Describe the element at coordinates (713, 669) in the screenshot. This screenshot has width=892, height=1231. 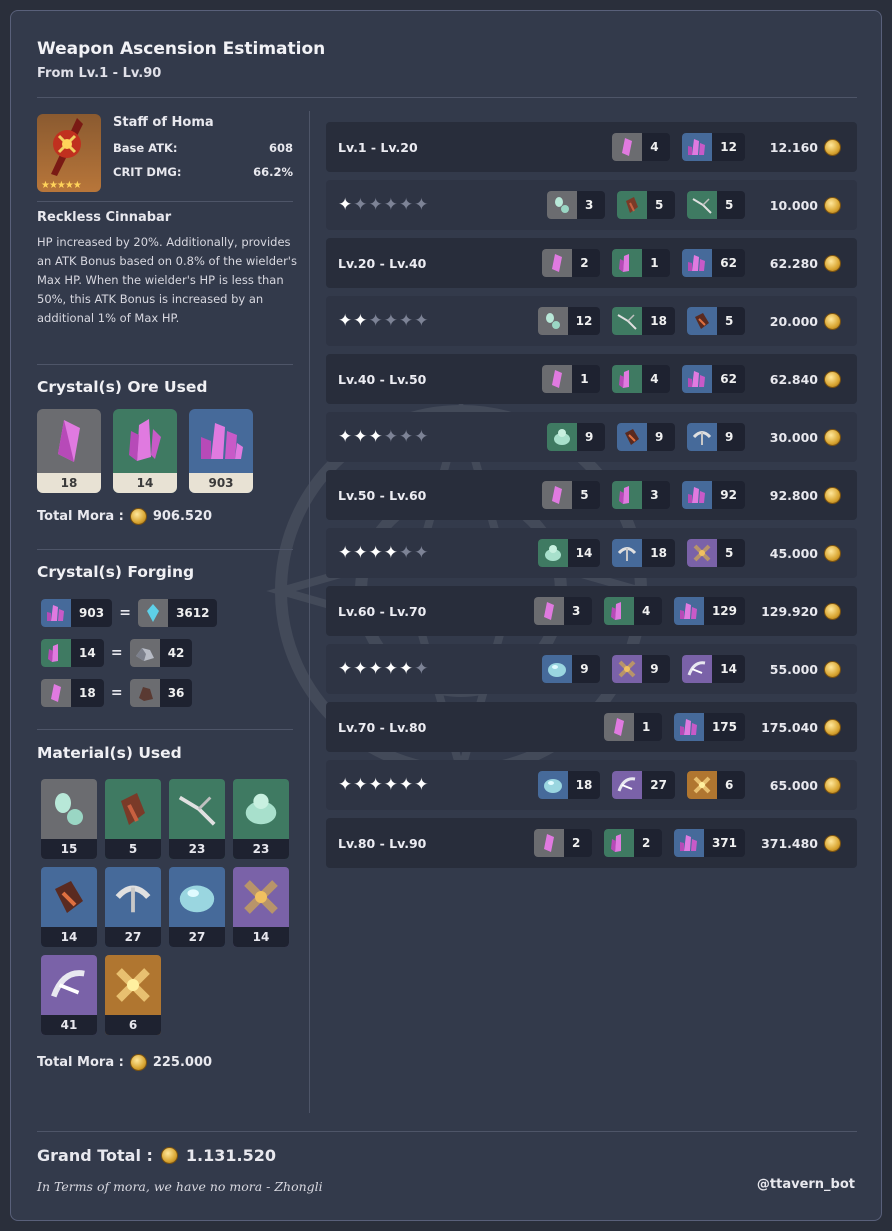
I see `material-chip: 14` at that location.